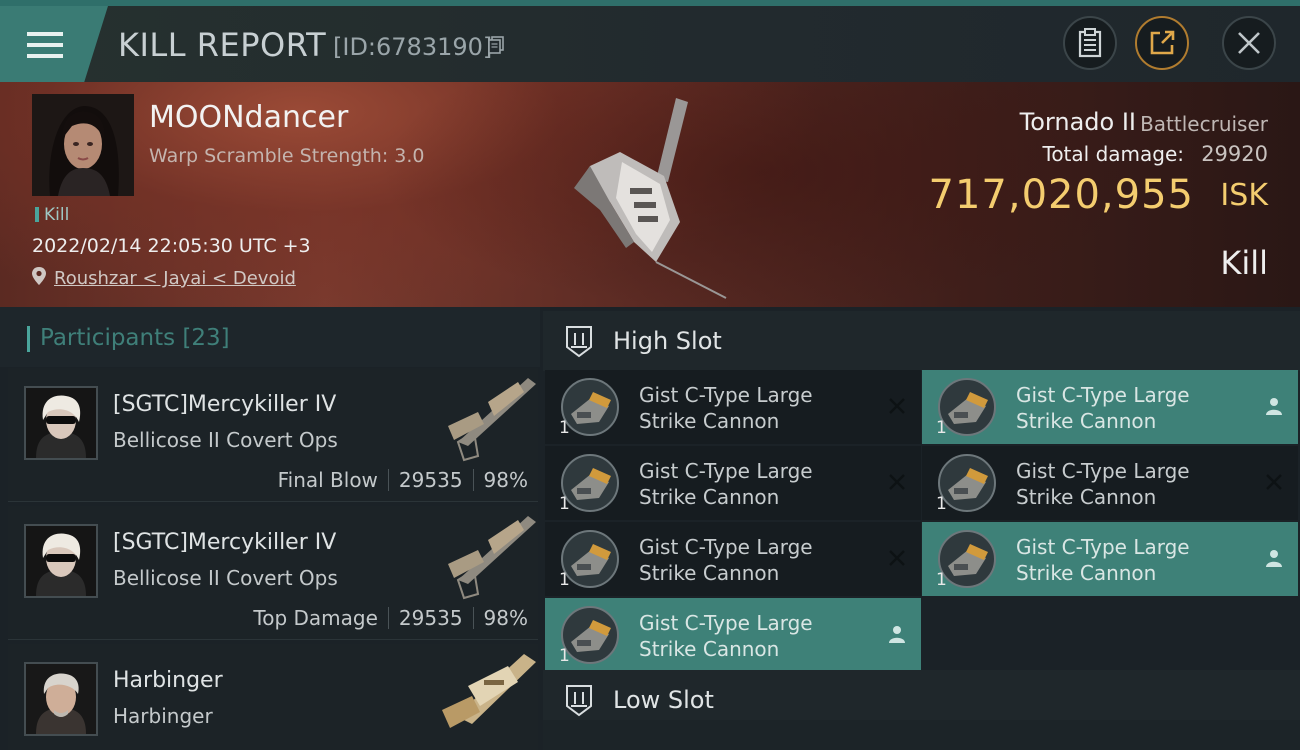  What do you see at coordinates (45, 34) in the screenshot?
I see `menu-icon` at bounding box center [45, 34].